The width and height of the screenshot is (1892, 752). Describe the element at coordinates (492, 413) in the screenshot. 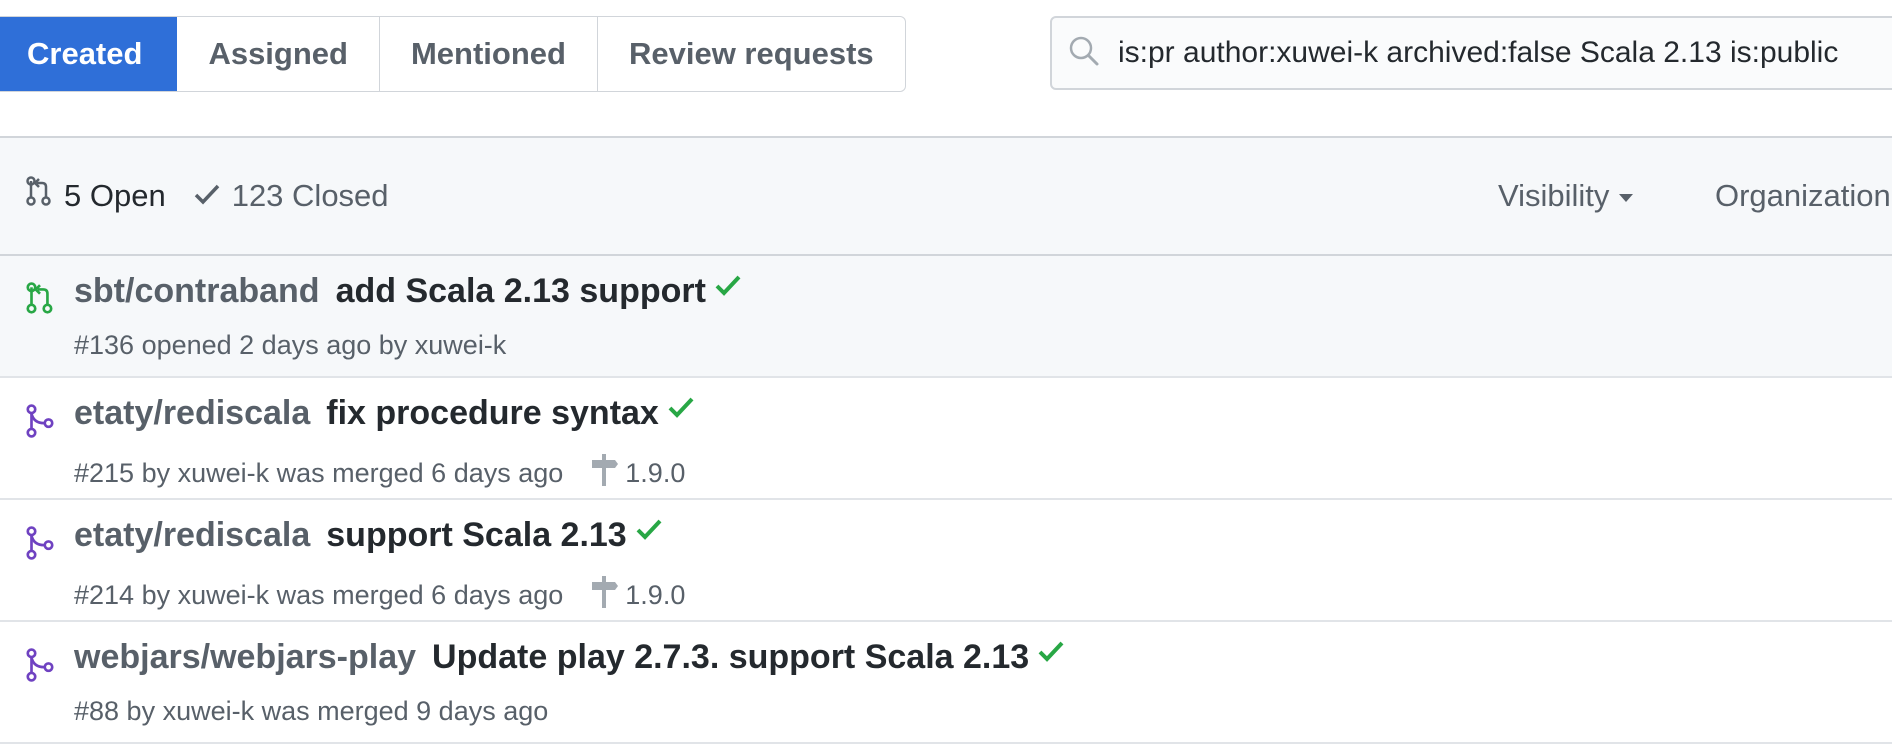

I see `pr-title-link: fix procedure syntax` at that location.